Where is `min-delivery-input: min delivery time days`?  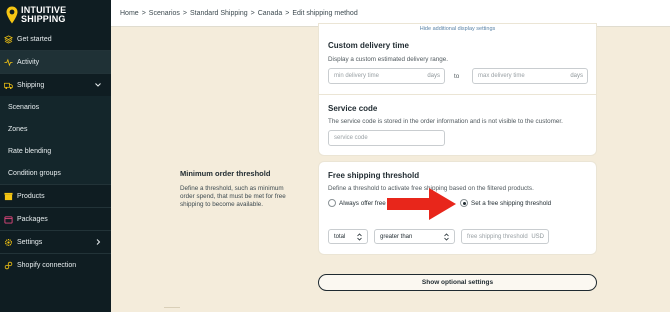 min-delivery-input: min delivery time days is located at coordinates (386, 76).